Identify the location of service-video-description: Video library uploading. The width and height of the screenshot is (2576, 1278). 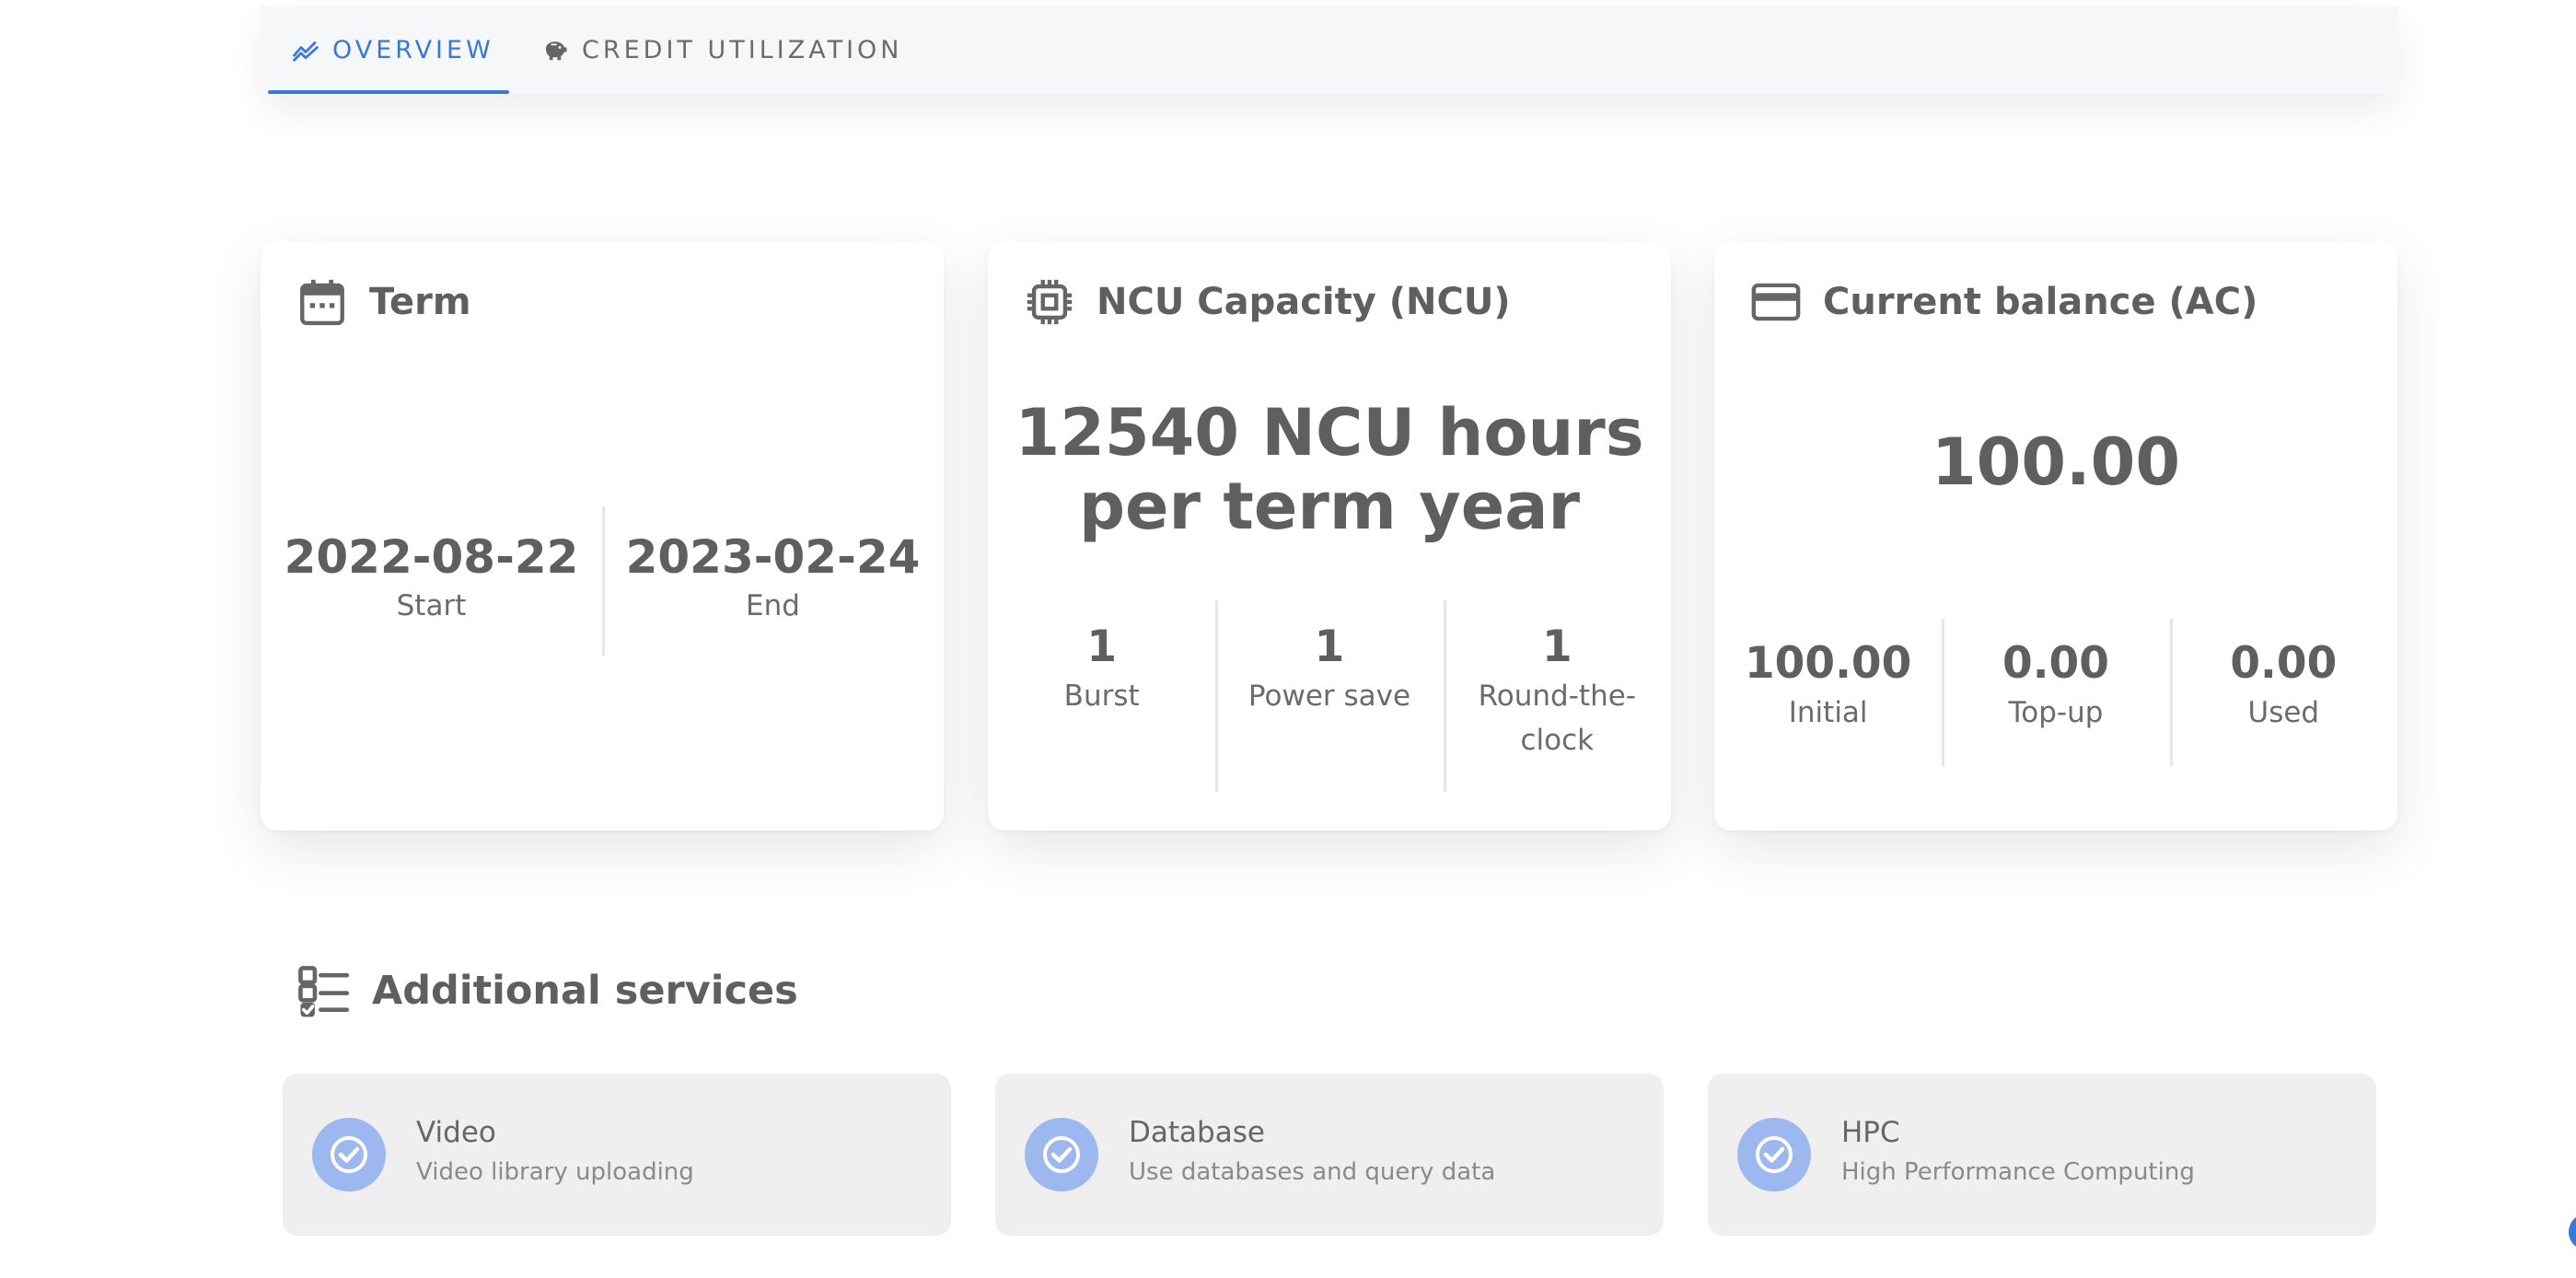
(555, 1172).